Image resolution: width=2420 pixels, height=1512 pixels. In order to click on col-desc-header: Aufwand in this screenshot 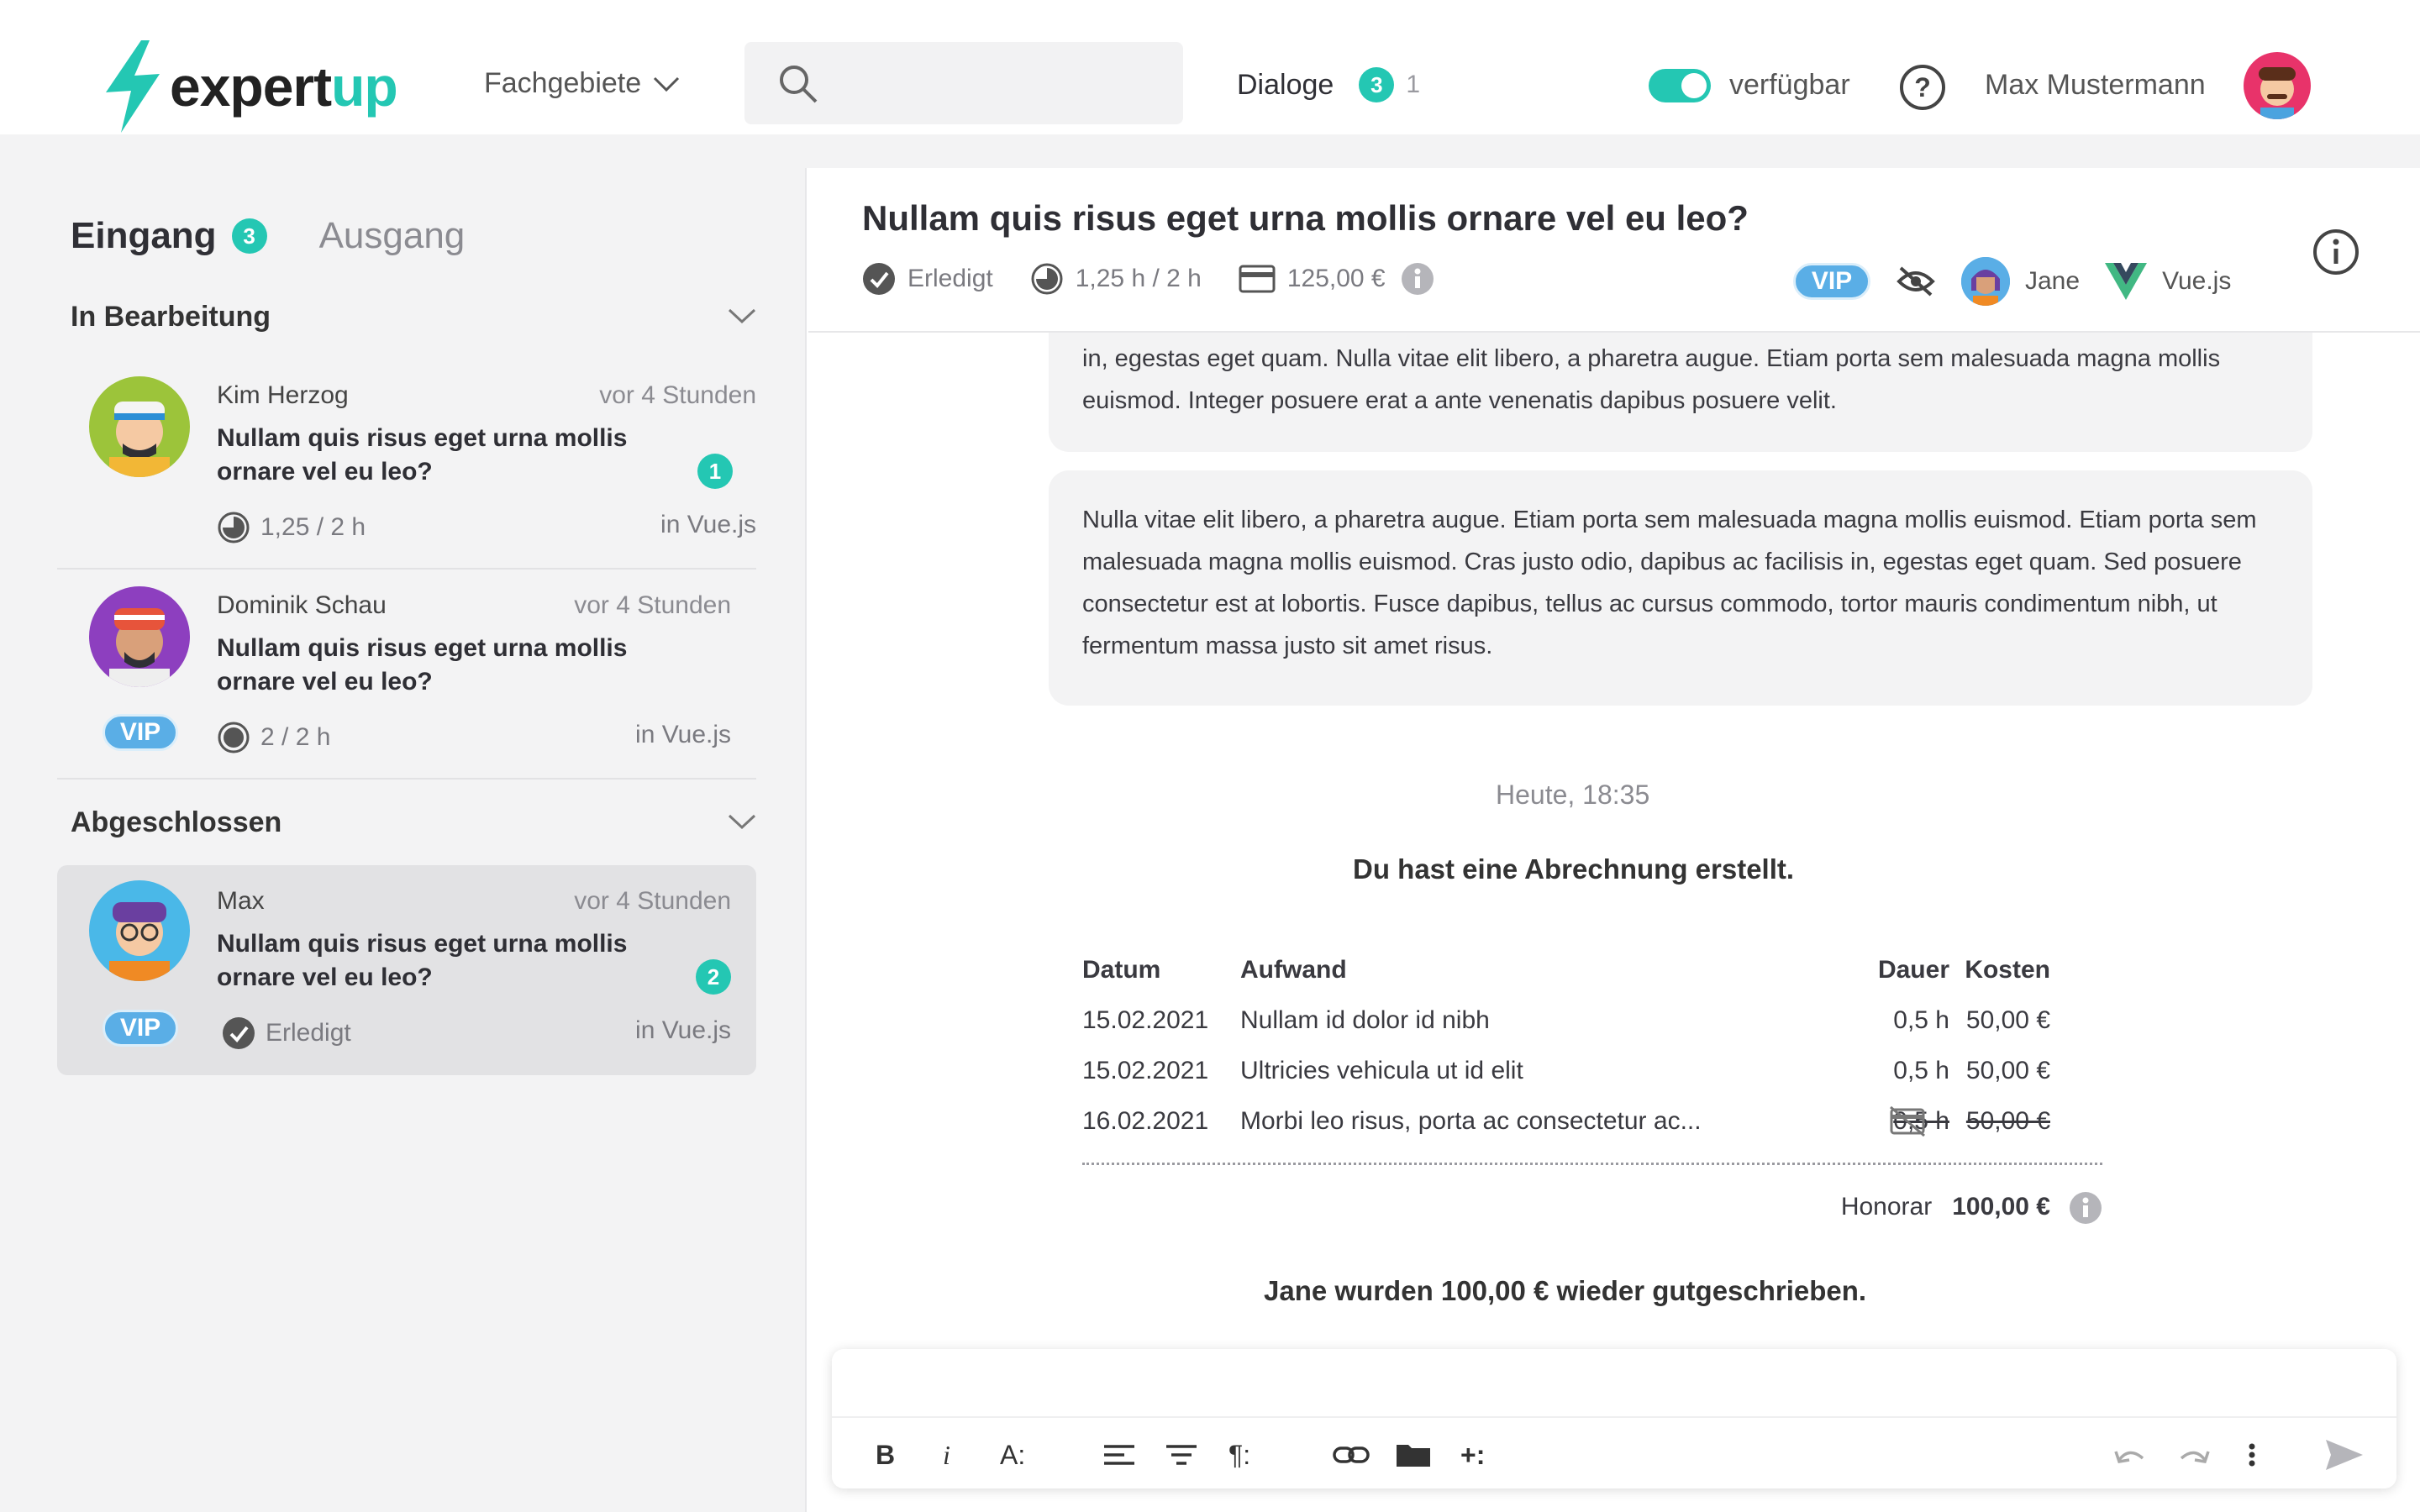, I will do `click(1293, 970)`.